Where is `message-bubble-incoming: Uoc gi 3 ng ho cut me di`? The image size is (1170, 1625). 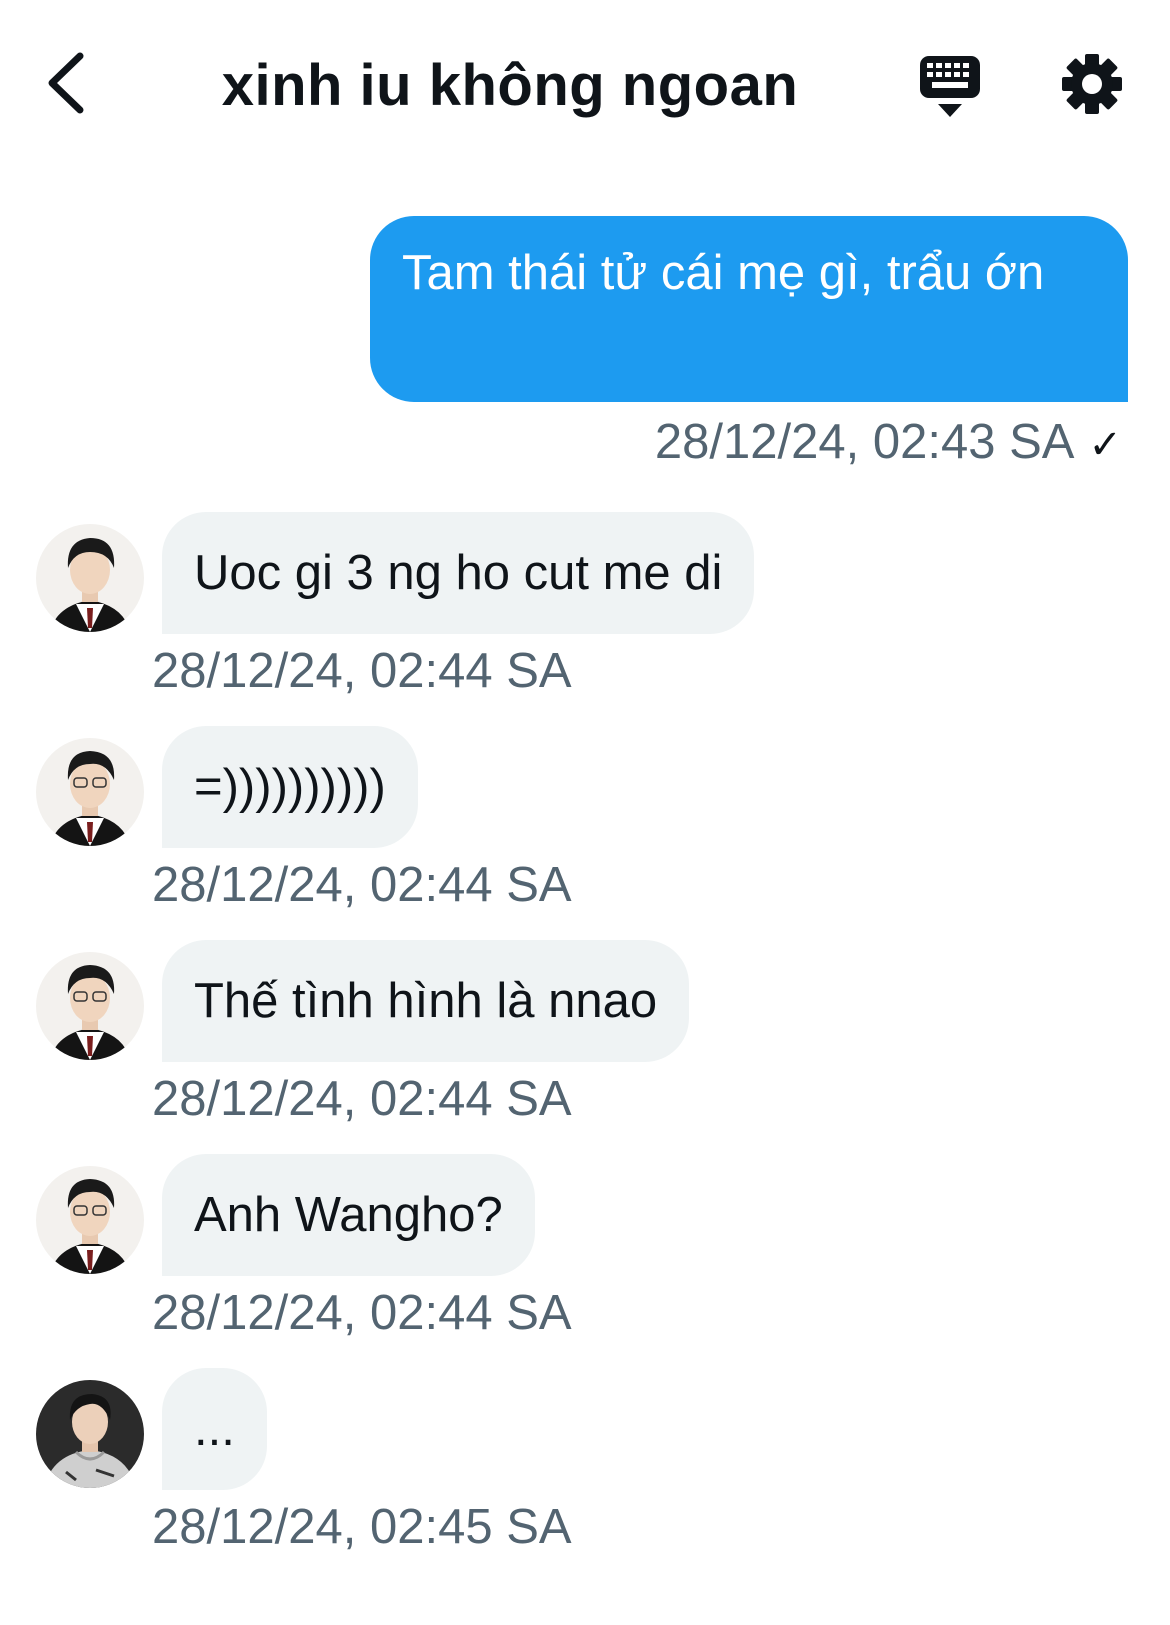
message-bubble-incoming: Uoc gi 3 ng ho cut me di is located at coordinates (458, 573).